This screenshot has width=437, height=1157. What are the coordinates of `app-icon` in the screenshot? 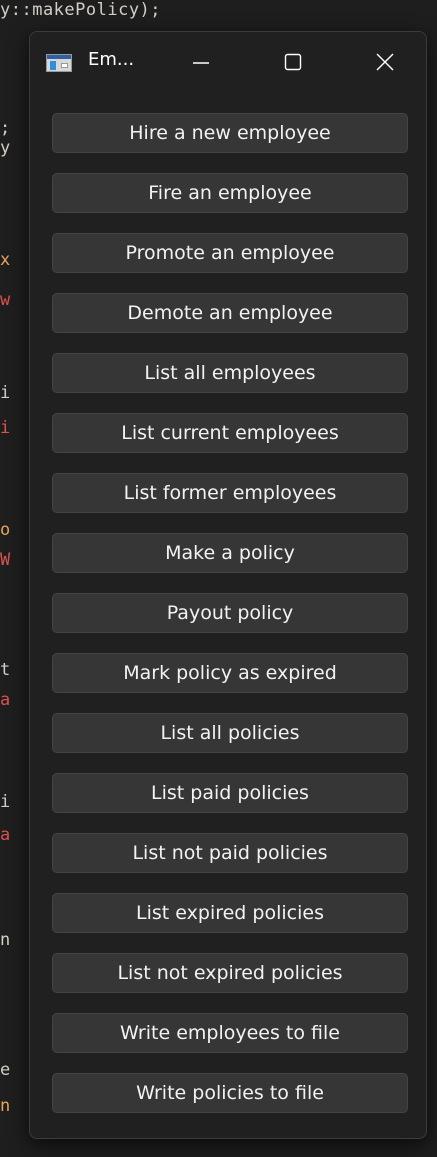 It's located at (59, 63).